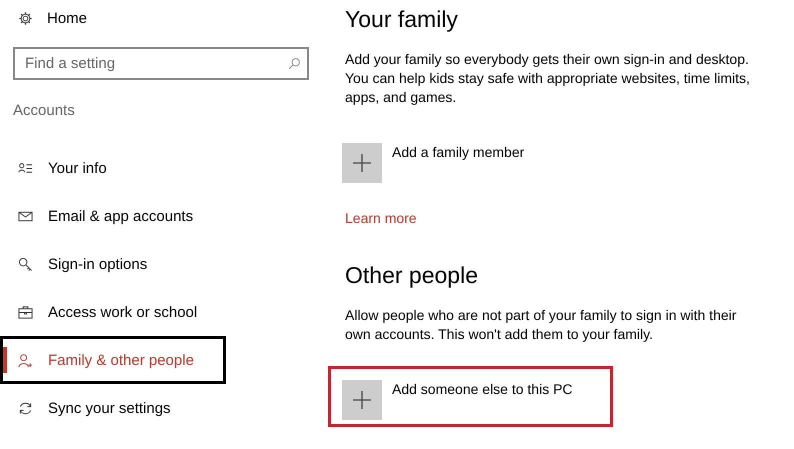  What do you see at coordinates (92, 408) in the screenshot?
I see `nav-item: Sync your settings` at bounding box center [92, 408].